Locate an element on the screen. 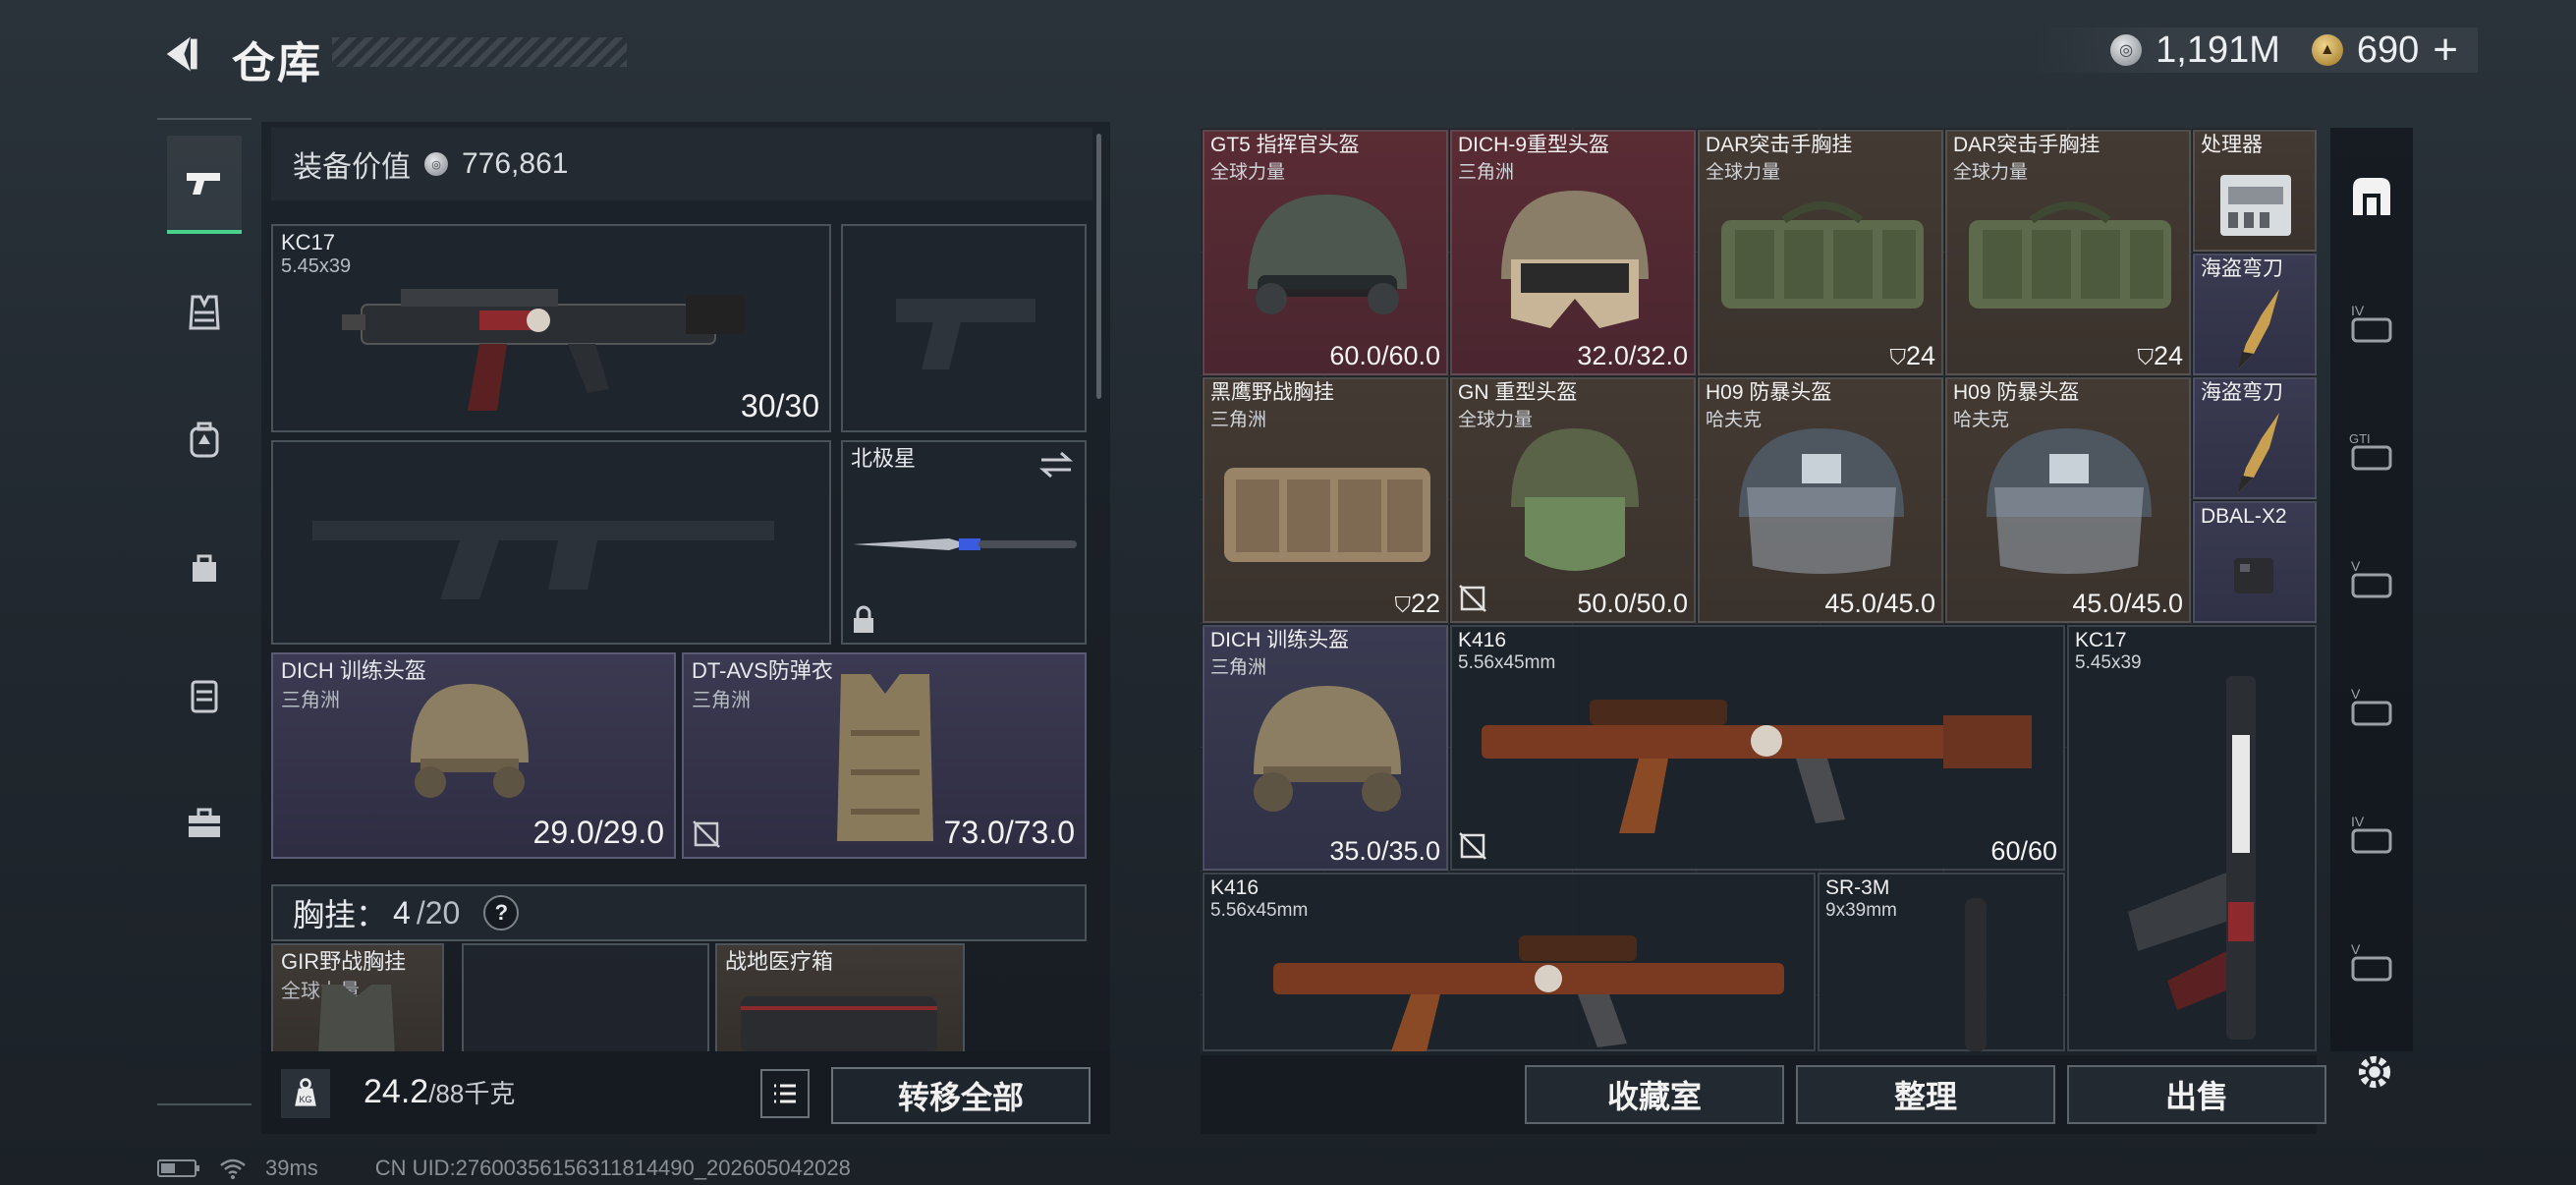 The image size is (2576, 1185). back-arrow-icon is located at coordinates (181, 54).